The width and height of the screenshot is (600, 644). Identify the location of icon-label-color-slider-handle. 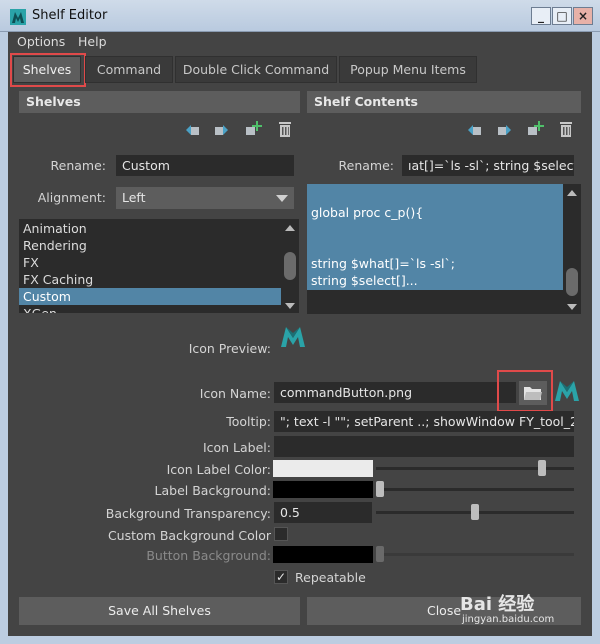
(541, 468).